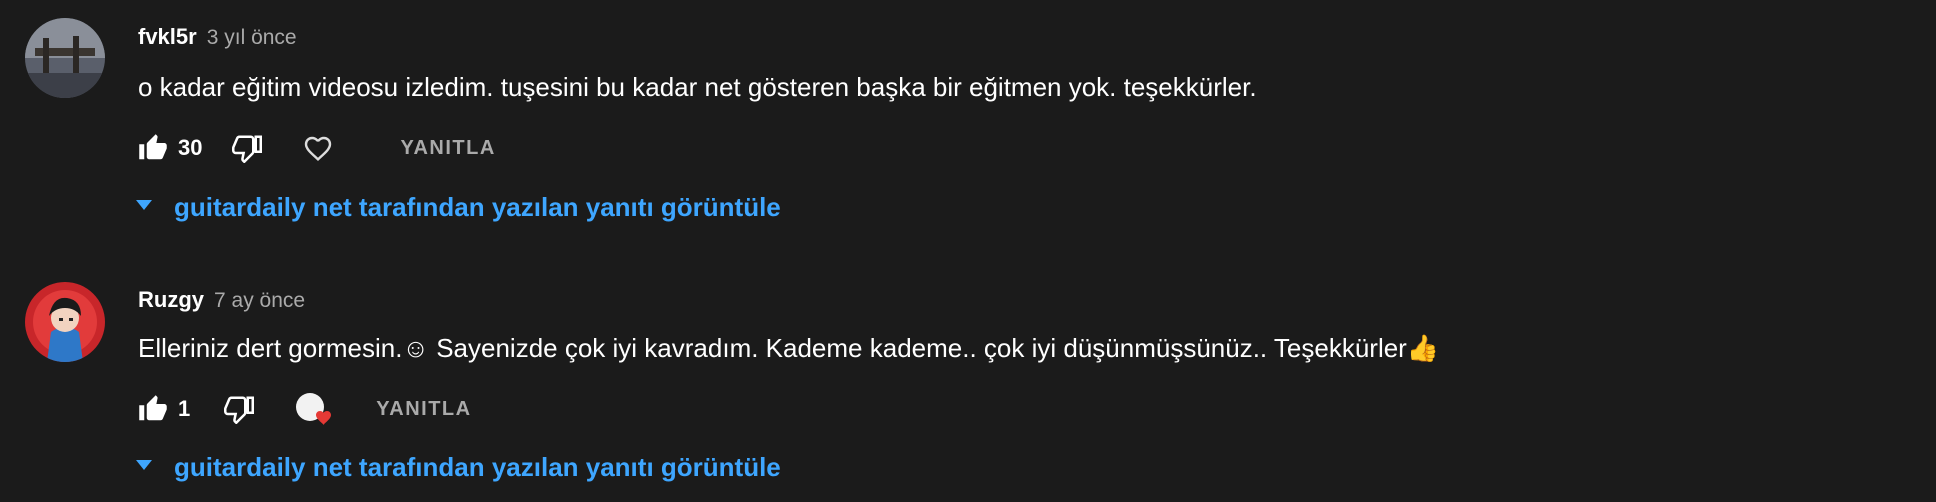 This screenshot has width=1936, height=502. Describe the element at coordinates (259, 301) in the screenshot. I see `comment-time: 7 ay önce` at that location.